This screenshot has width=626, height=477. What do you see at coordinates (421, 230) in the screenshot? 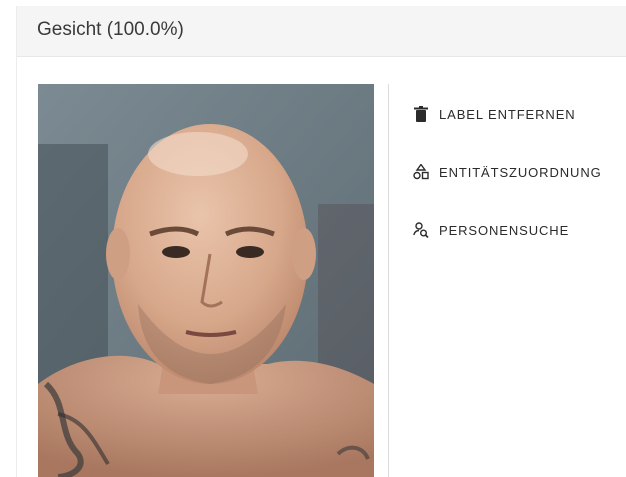
I see `person-search-icon` at bounding box center [421, 230].